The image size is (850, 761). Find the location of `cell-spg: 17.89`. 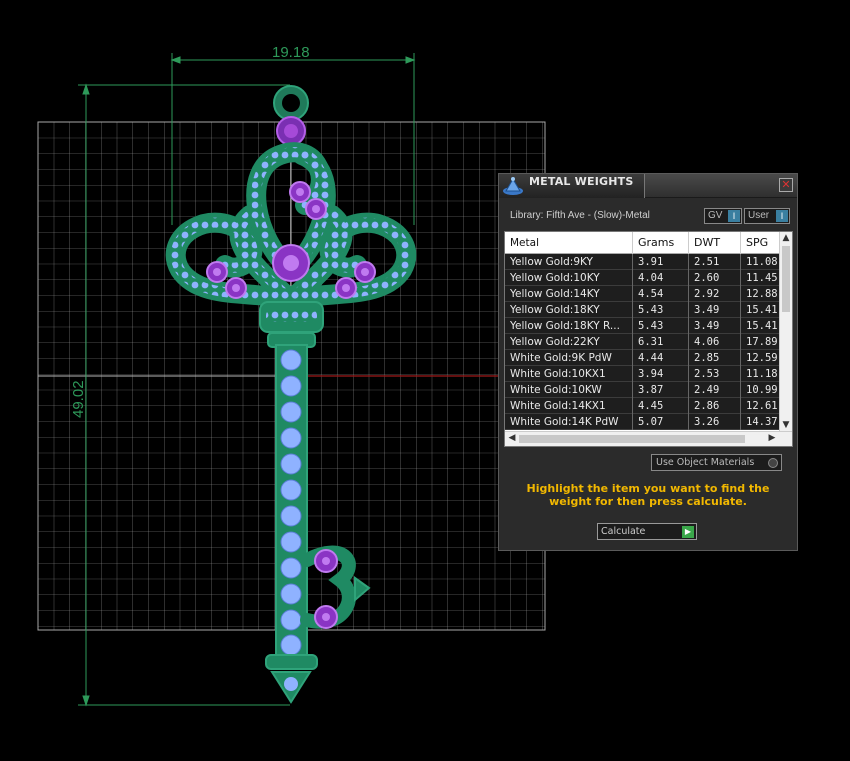

cell-spg: 17.89 is located at coordinates (762, 342).